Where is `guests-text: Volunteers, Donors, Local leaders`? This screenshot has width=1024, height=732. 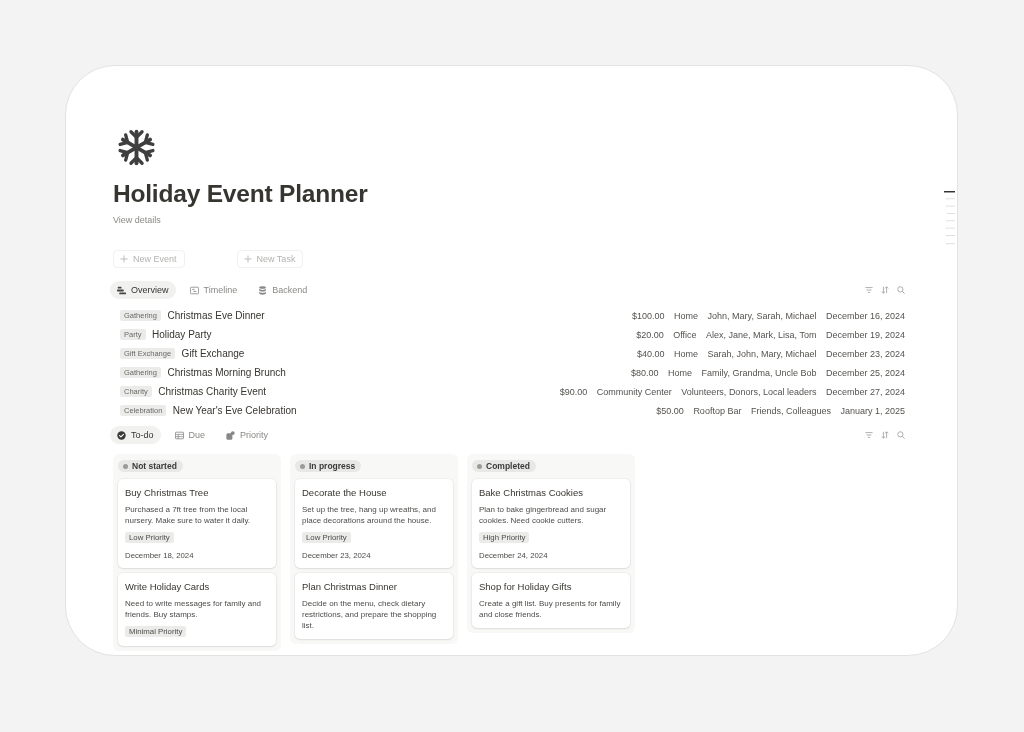
guests-text: Volunteers, Donors, Local leaders is located at coordinates (749, 391).